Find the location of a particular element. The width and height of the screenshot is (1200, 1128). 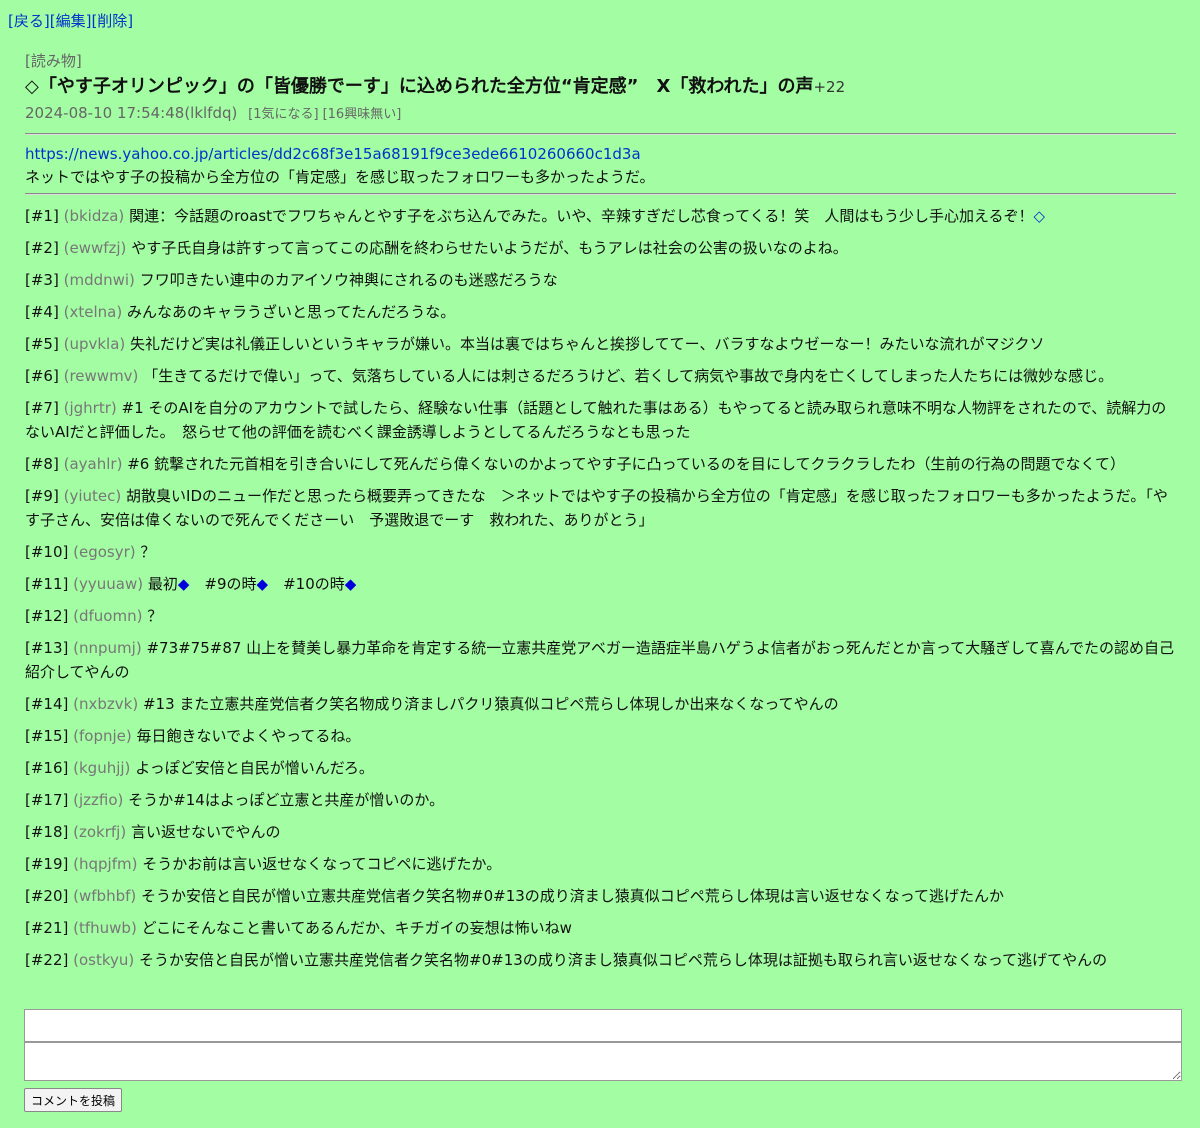

comment-textarea is located at coordinates (603, 1061).